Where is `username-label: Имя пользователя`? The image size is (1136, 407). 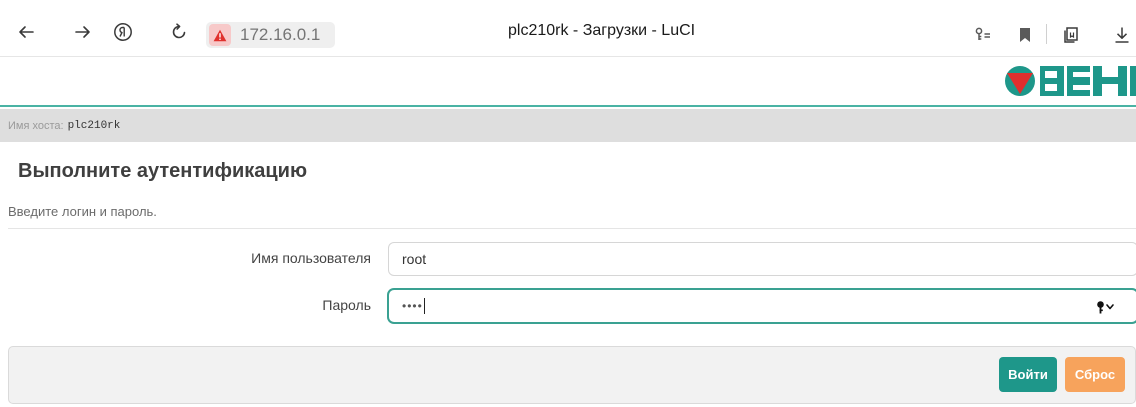
username-label: Имя пользователя is located at coordinates (311, 258).